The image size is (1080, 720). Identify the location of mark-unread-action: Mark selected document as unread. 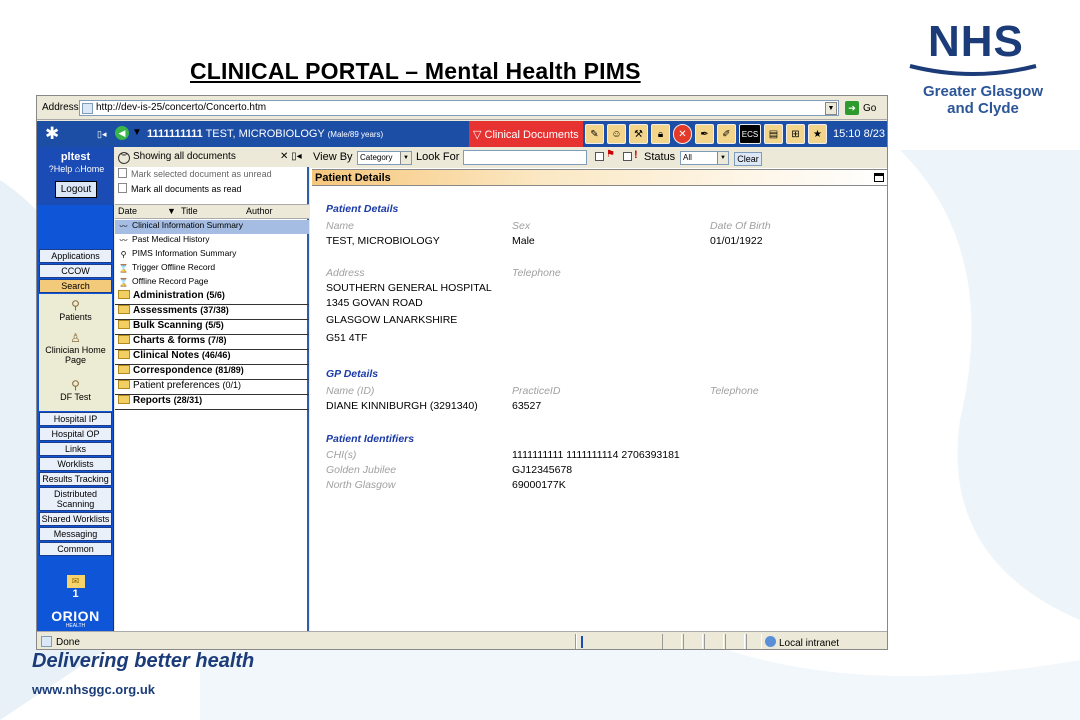
(212, 175).